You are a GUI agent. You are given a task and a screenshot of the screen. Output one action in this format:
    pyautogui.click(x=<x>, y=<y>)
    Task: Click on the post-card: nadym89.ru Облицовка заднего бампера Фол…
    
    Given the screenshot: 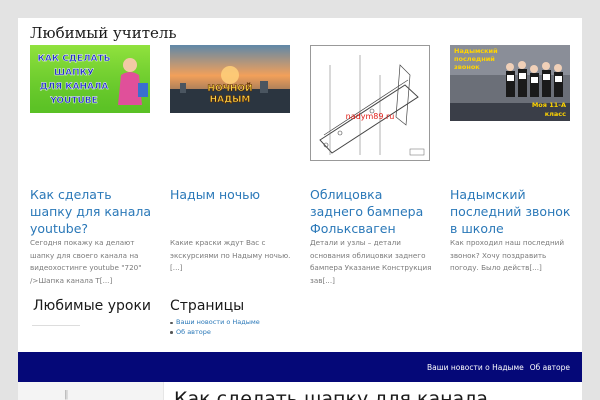 What is the action you would take?
    pyautogui.click(x=370, y=165)
    